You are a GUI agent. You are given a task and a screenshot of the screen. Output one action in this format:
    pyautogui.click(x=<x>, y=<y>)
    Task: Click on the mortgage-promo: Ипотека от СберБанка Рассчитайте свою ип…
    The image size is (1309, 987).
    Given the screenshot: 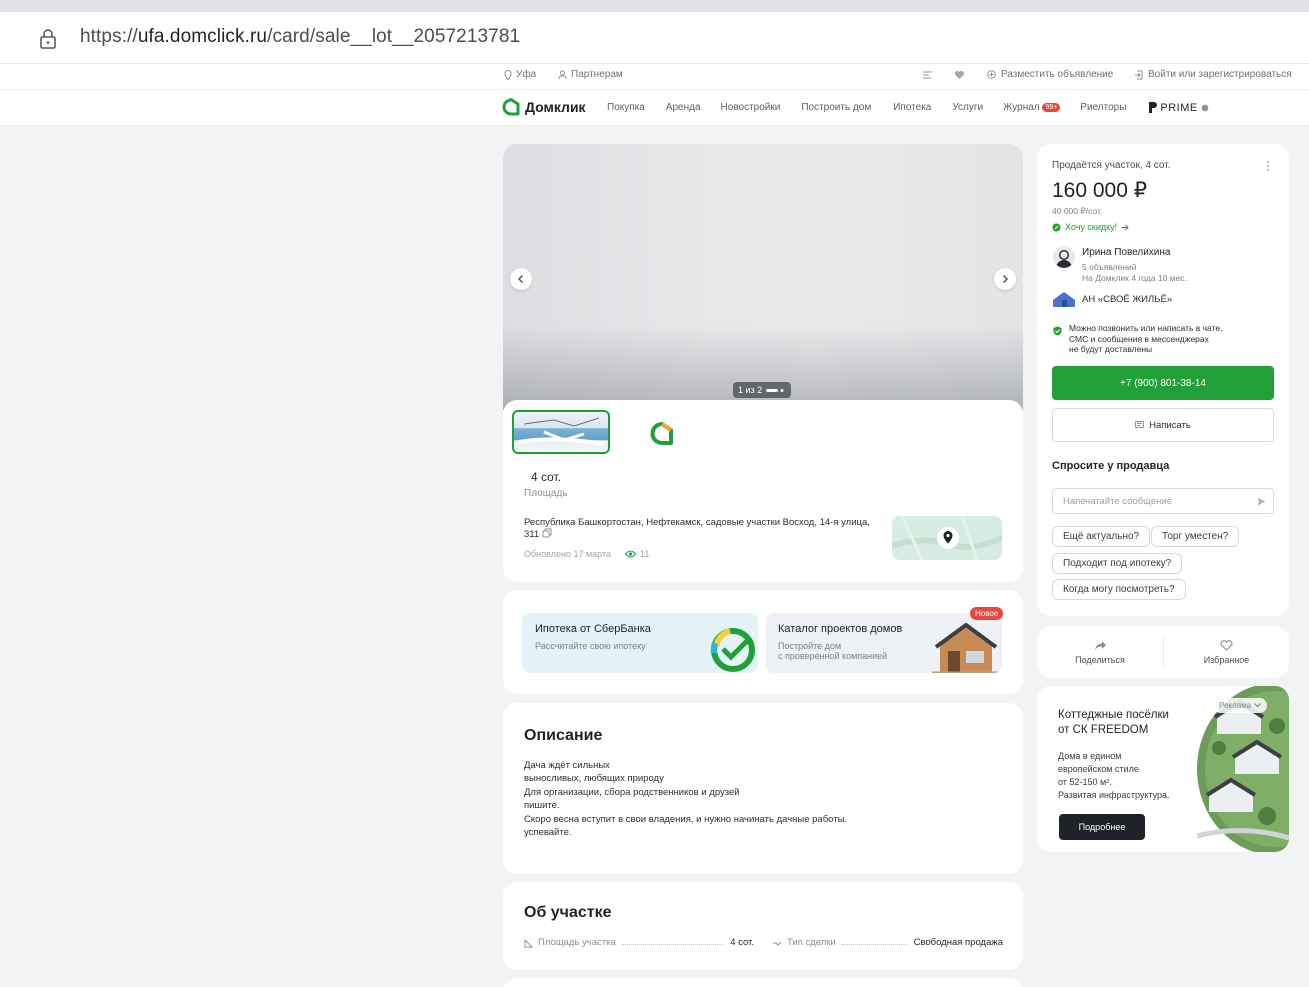 What is the action you would take?
    pyautogui.click(x=640, y=643)
    